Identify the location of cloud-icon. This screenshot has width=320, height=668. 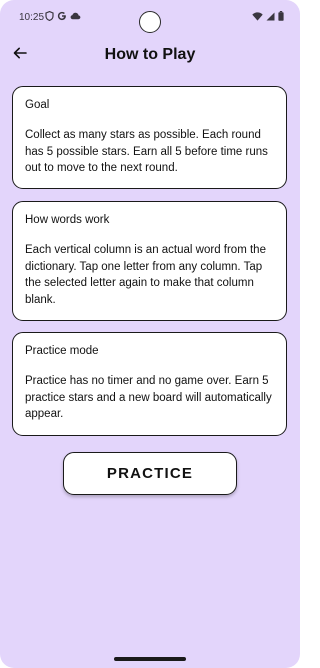
(75, 16).